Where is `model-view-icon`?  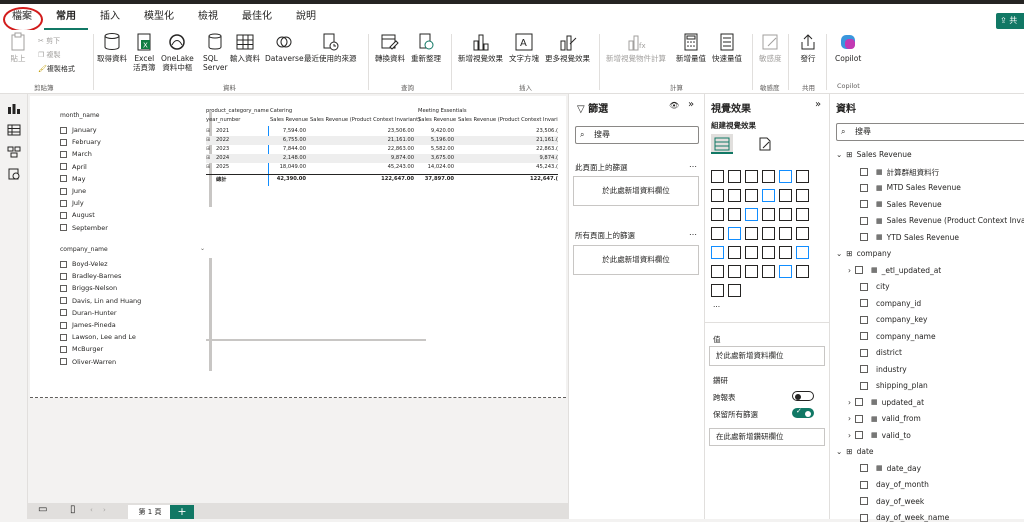 model-view-icon is located at coordinates (14, 152).